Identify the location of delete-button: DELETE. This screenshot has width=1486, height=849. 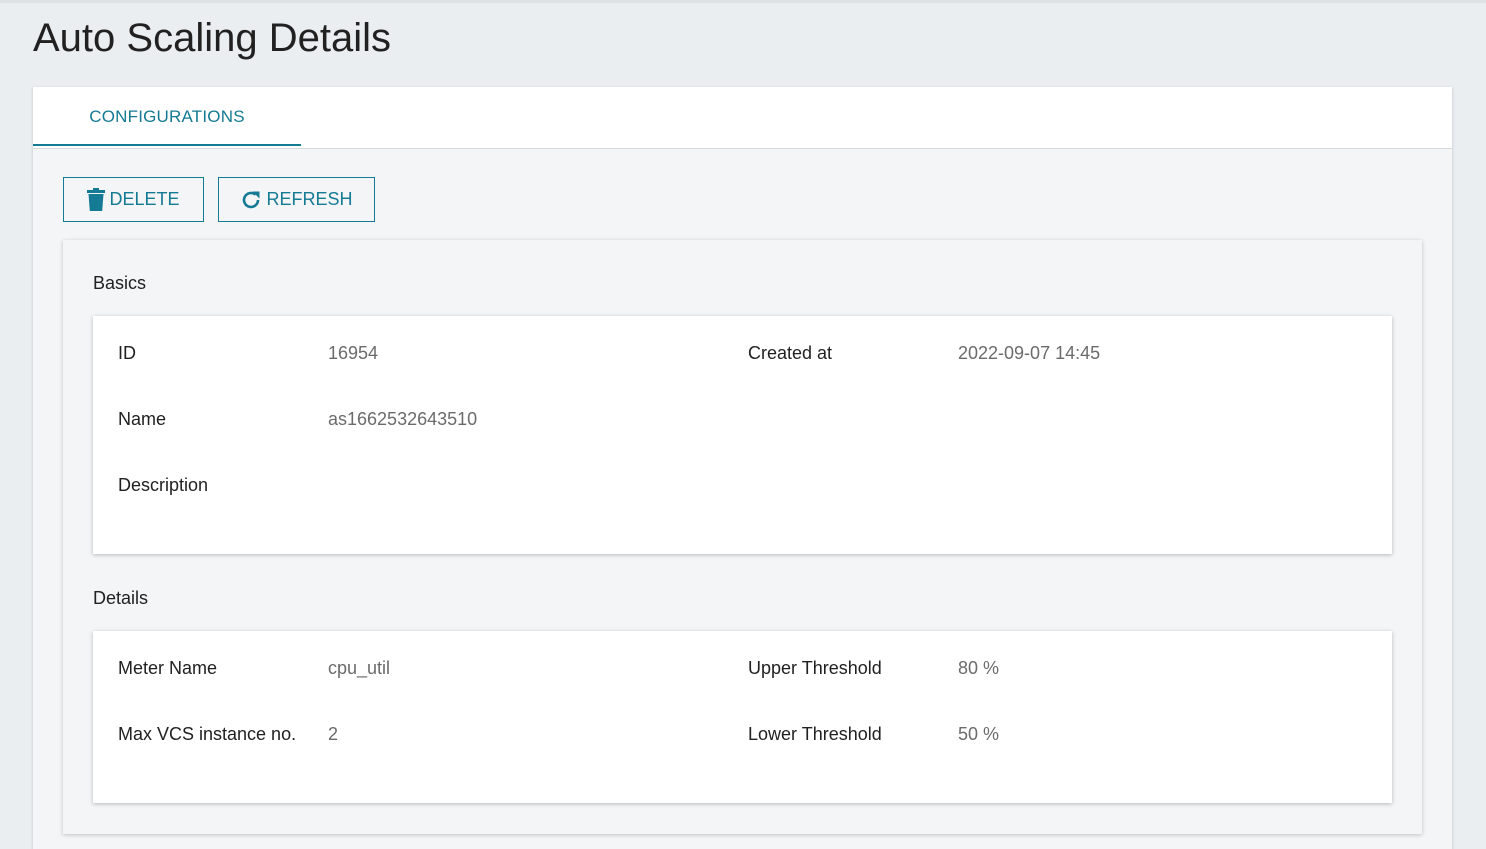
(133, 199).